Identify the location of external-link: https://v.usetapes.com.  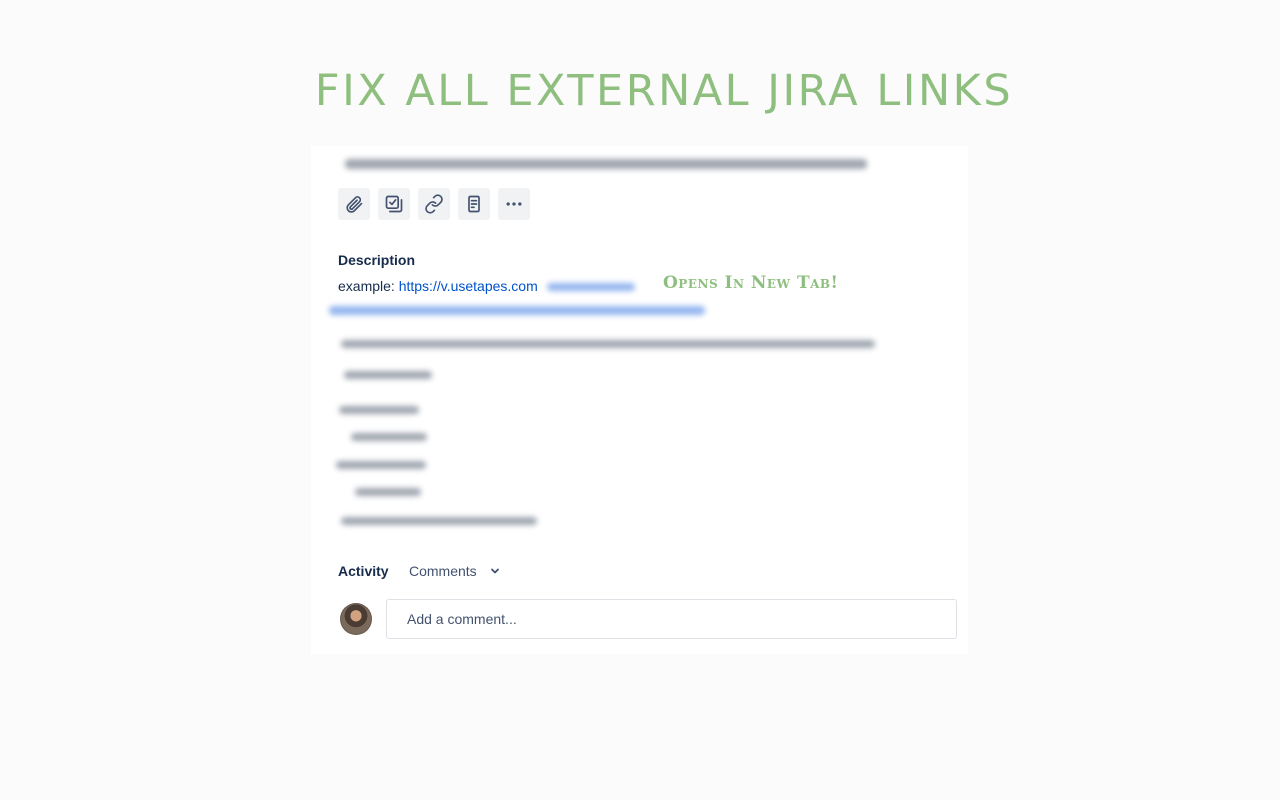
(468, 286).